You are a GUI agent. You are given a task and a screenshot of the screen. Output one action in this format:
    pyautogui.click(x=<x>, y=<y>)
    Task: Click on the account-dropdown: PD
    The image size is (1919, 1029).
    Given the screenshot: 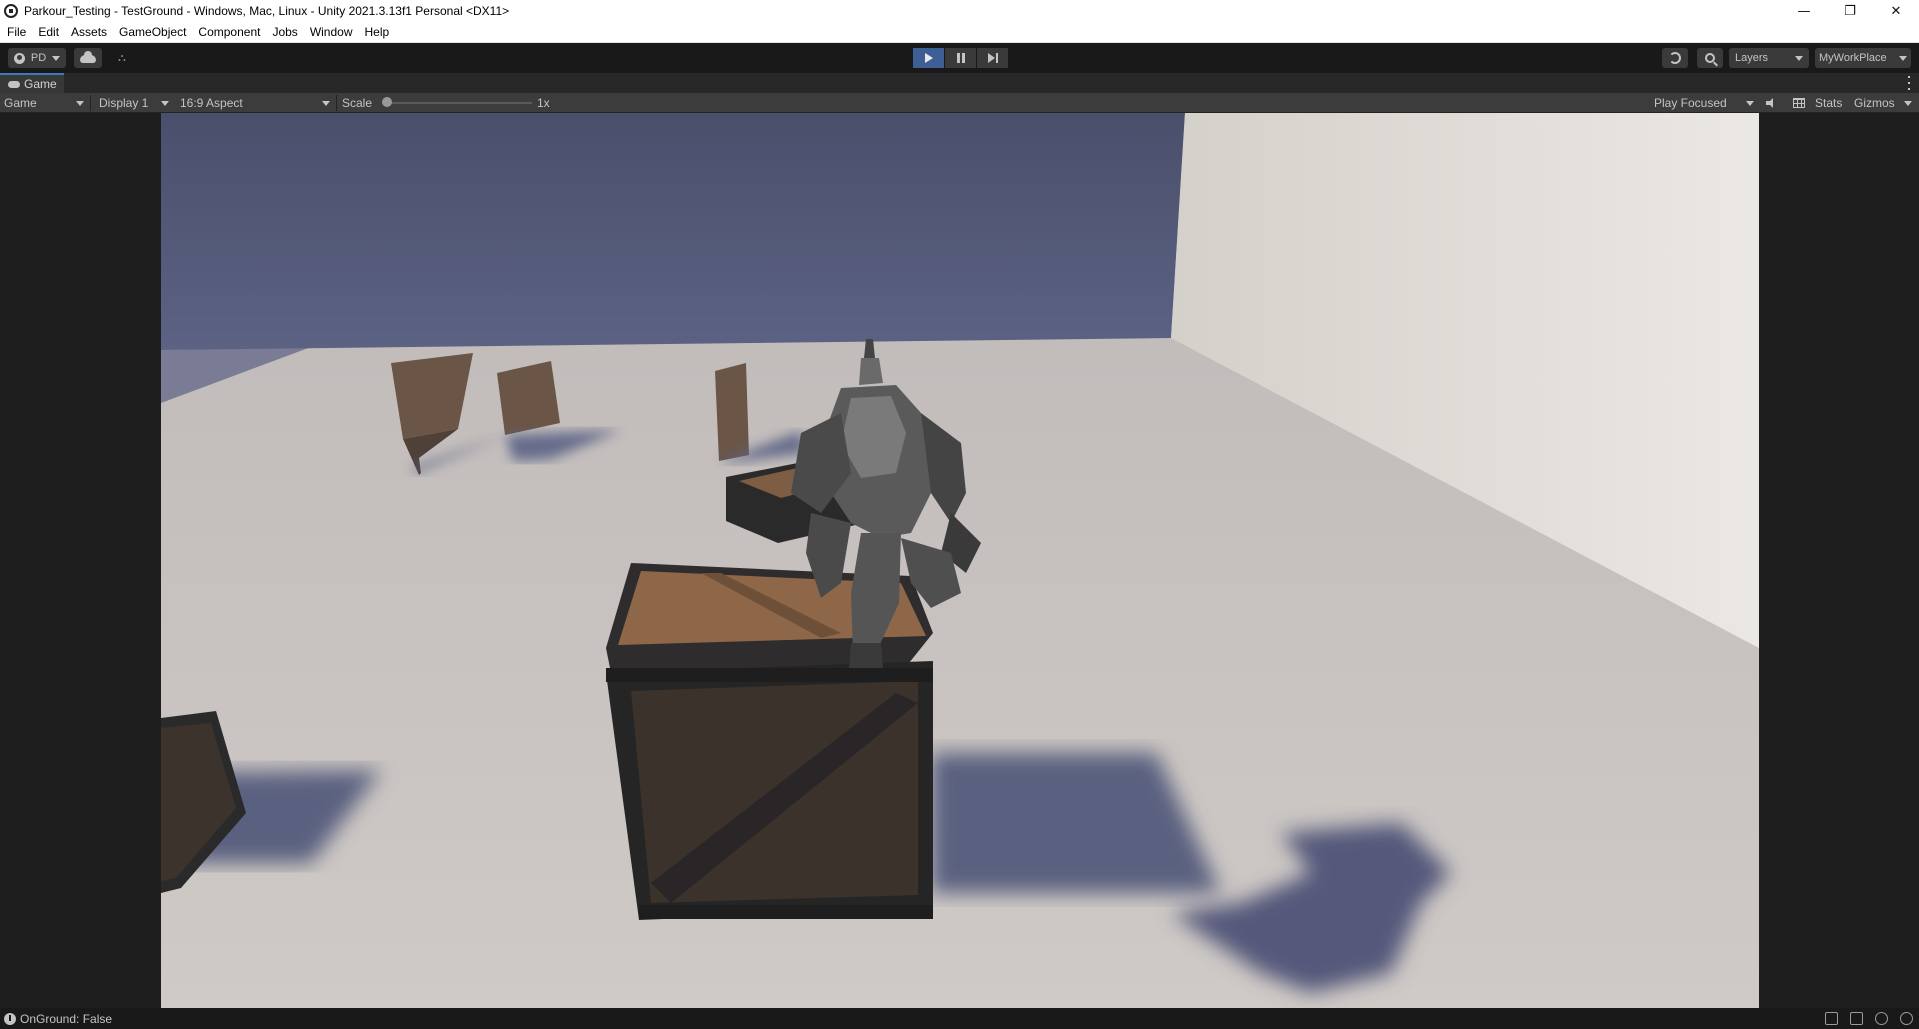 What is the action you would take?
    pyautogui.click(x=37, y=58)
    